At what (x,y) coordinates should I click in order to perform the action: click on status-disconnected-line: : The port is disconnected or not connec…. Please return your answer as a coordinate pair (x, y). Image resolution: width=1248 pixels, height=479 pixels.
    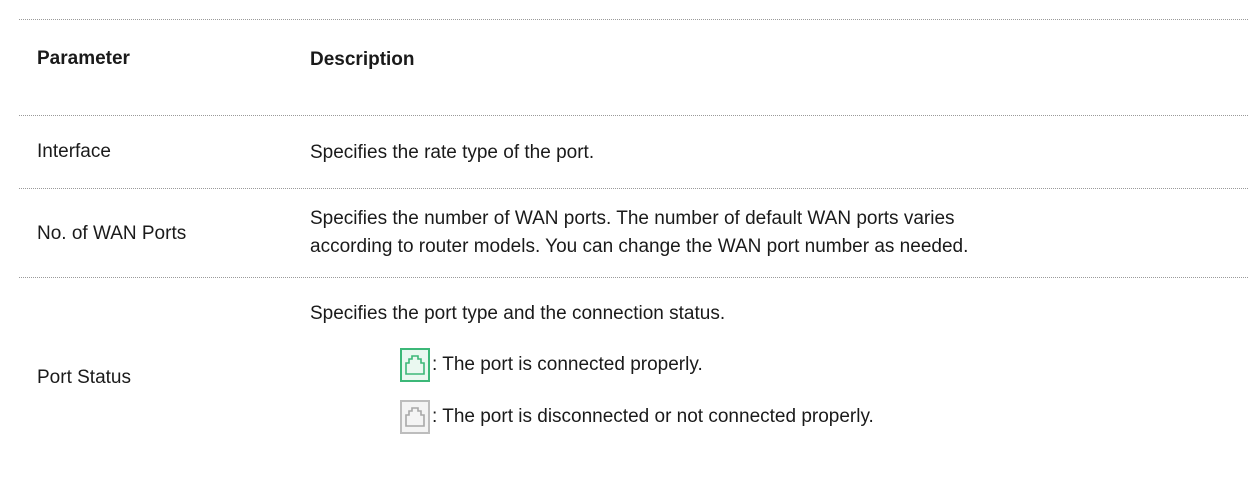
    Looking at the image, I should click on (779, 417).